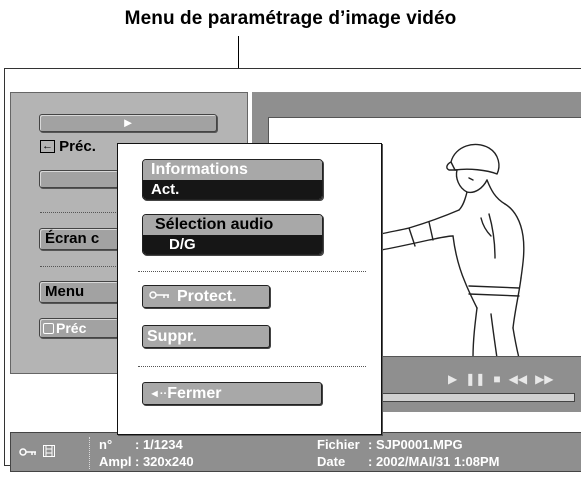 The image size is (581, 502). I want to click on file-label: Fichier, so click(338, 444).